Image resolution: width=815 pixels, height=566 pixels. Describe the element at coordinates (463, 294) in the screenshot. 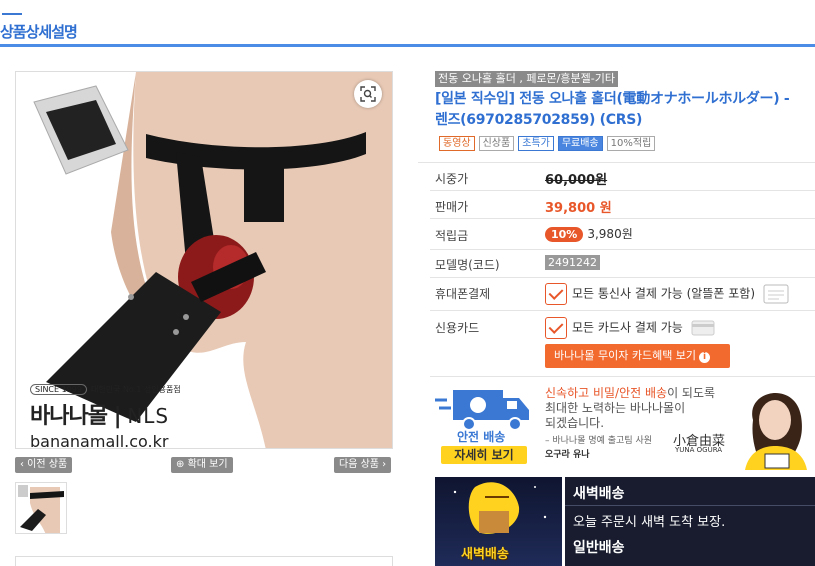

I see `mobile-pay-label: 휴대폰결제` at that location.